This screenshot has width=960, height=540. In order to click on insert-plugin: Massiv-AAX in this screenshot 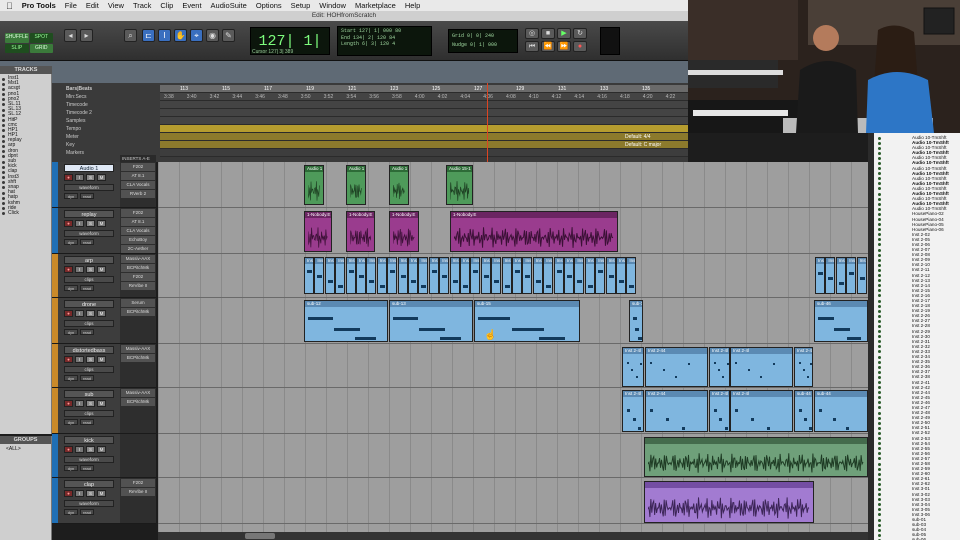, I will do `click(138, 393)`.